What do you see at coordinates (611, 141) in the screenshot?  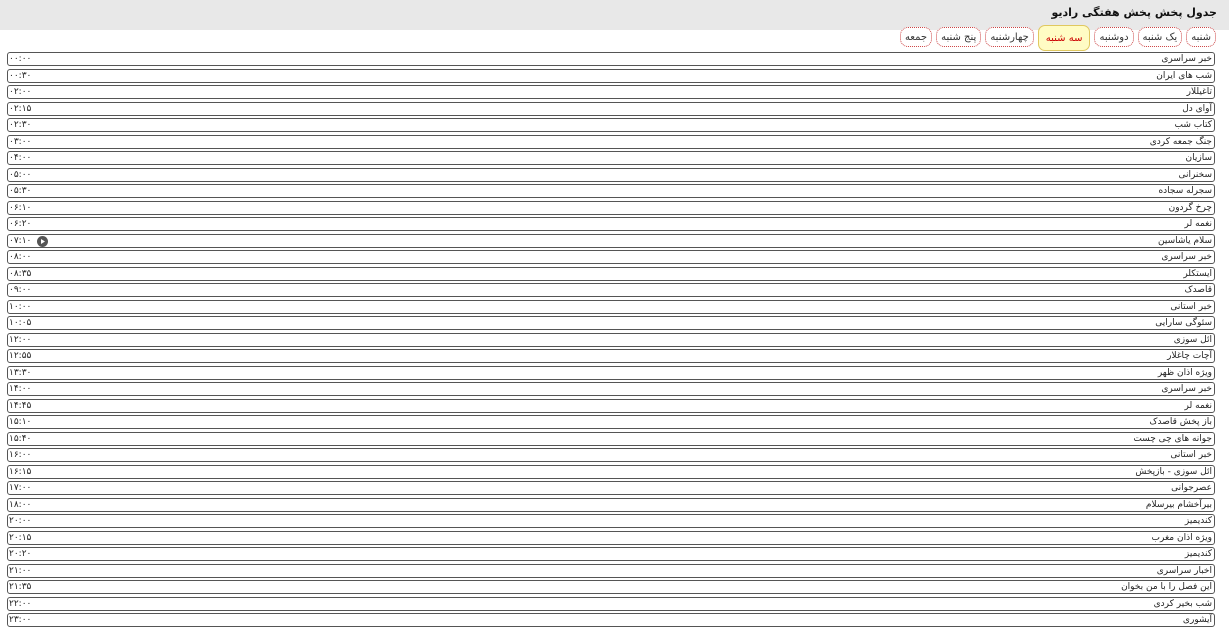 I see `schedule-row: جنگ جمعه کردی ۰۳:۰۰` at bounding box center [611, 141].